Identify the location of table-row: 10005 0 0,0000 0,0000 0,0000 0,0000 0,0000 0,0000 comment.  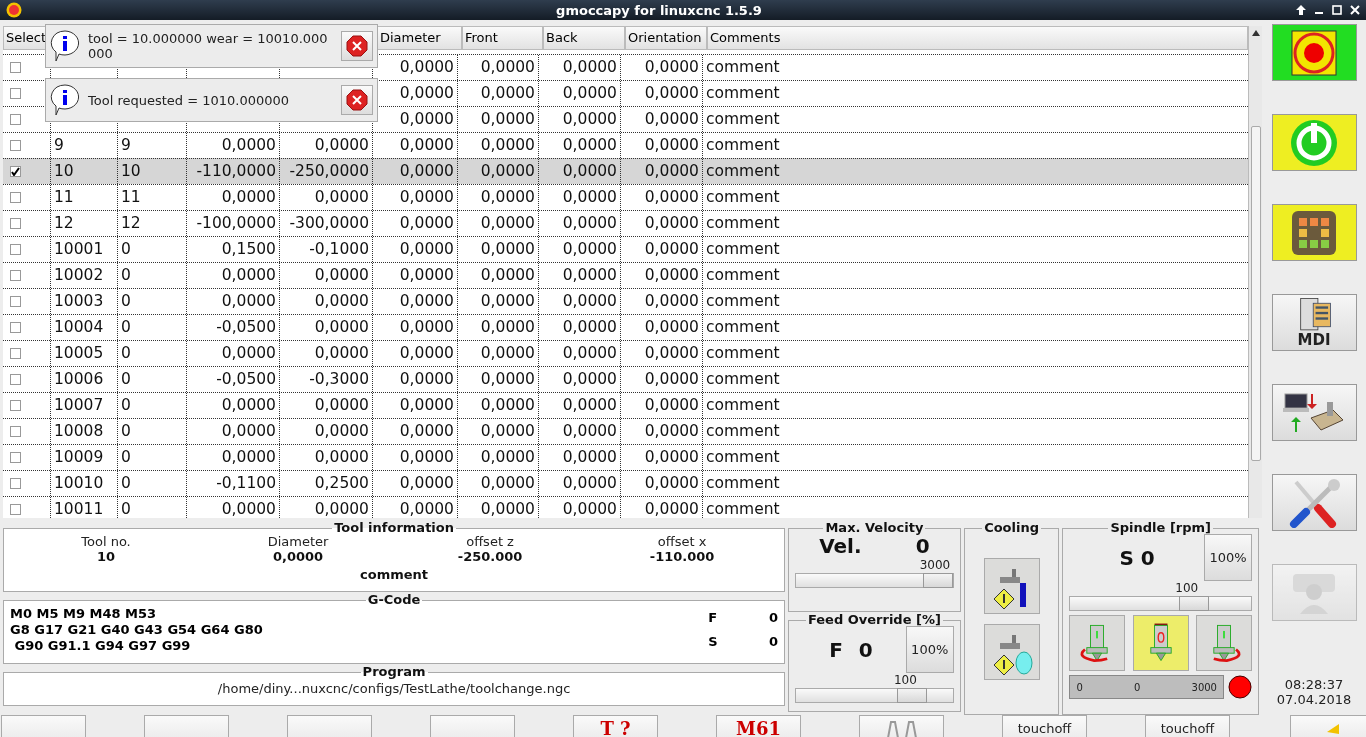
(625, 353).